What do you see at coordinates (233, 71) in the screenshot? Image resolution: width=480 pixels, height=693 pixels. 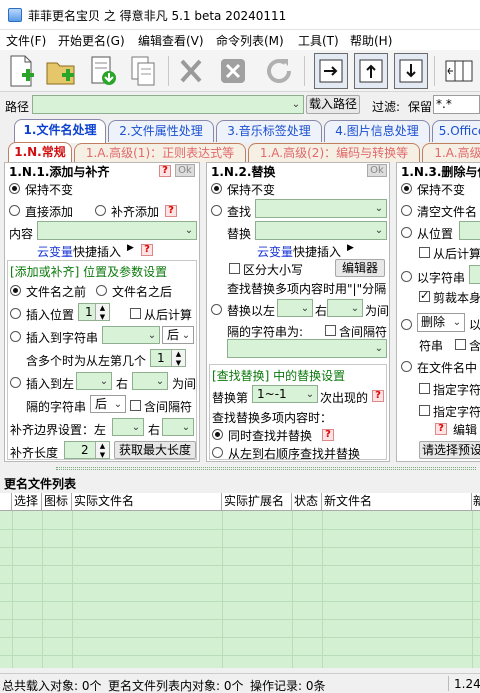 I see `close-box-icon` at bounding box center [233, 71].